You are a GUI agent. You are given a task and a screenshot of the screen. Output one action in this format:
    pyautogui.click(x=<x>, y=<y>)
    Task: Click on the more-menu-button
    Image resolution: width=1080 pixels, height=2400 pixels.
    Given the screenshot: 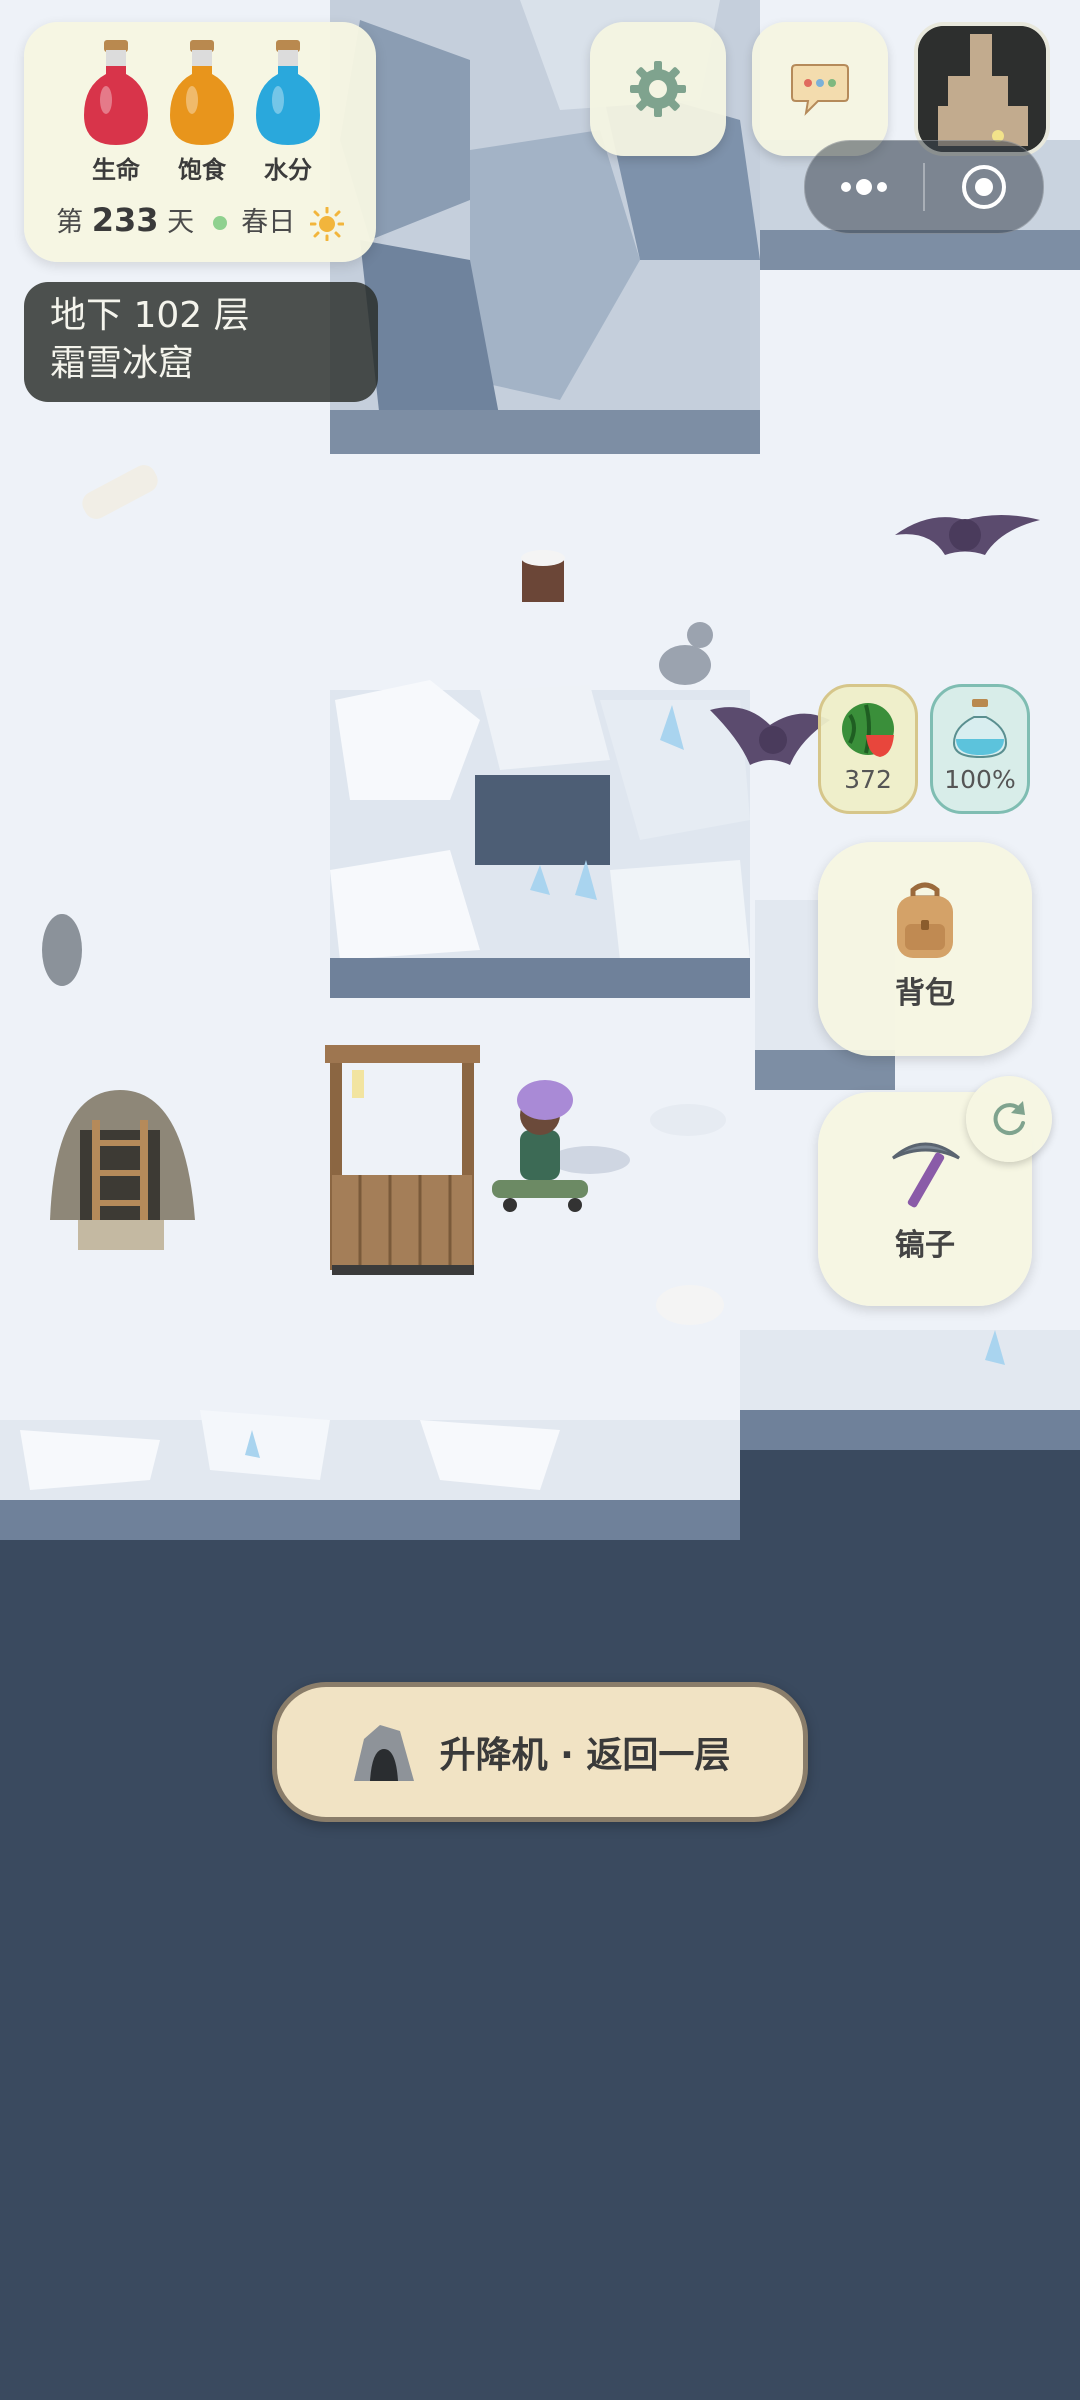 What is the action you would take?
    pyautogui.click(x=864, y=187)
    